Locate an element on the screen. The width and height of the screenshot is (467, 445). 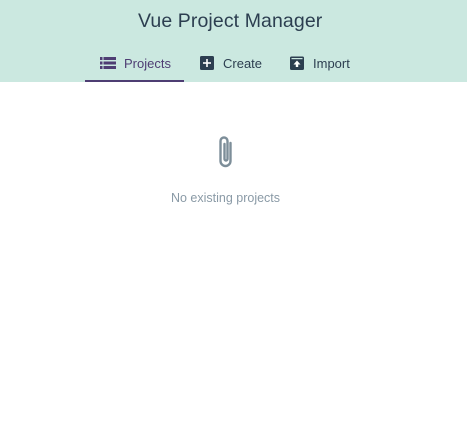
tab-import-label: Import is located at coordinates (331, 63).